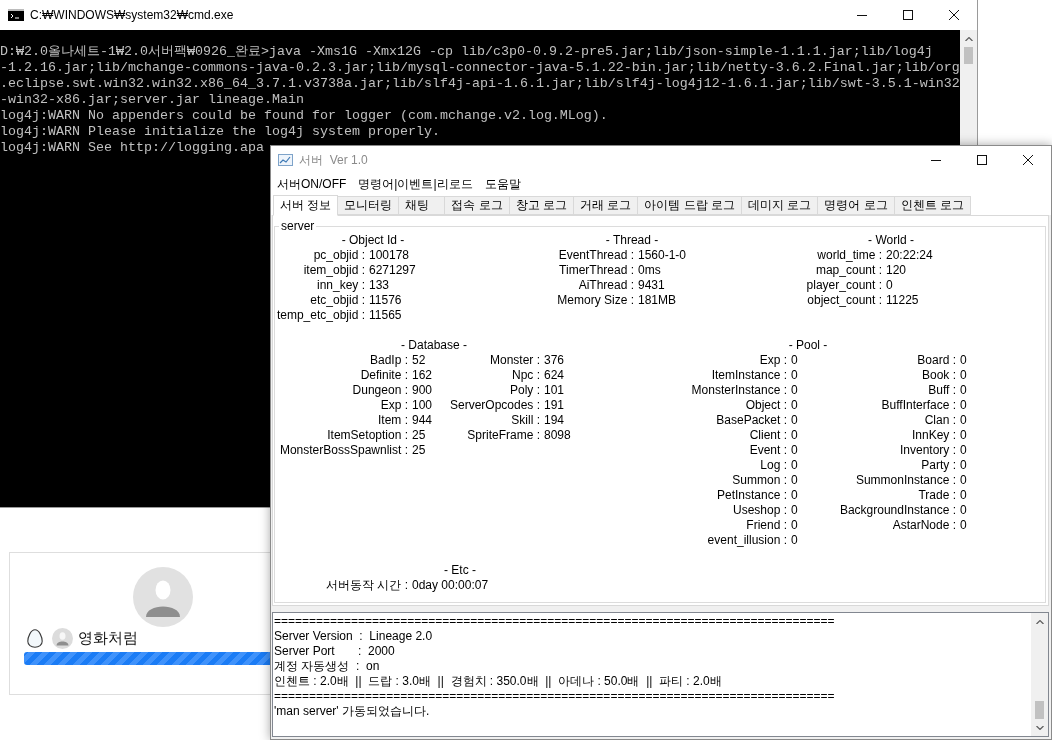 The height and width of the screenshot is (740, 1052). What do you see at coordinates (419, 435) in the screenshot?
I see `stat-value: 25` at bounding box center [419, 435].